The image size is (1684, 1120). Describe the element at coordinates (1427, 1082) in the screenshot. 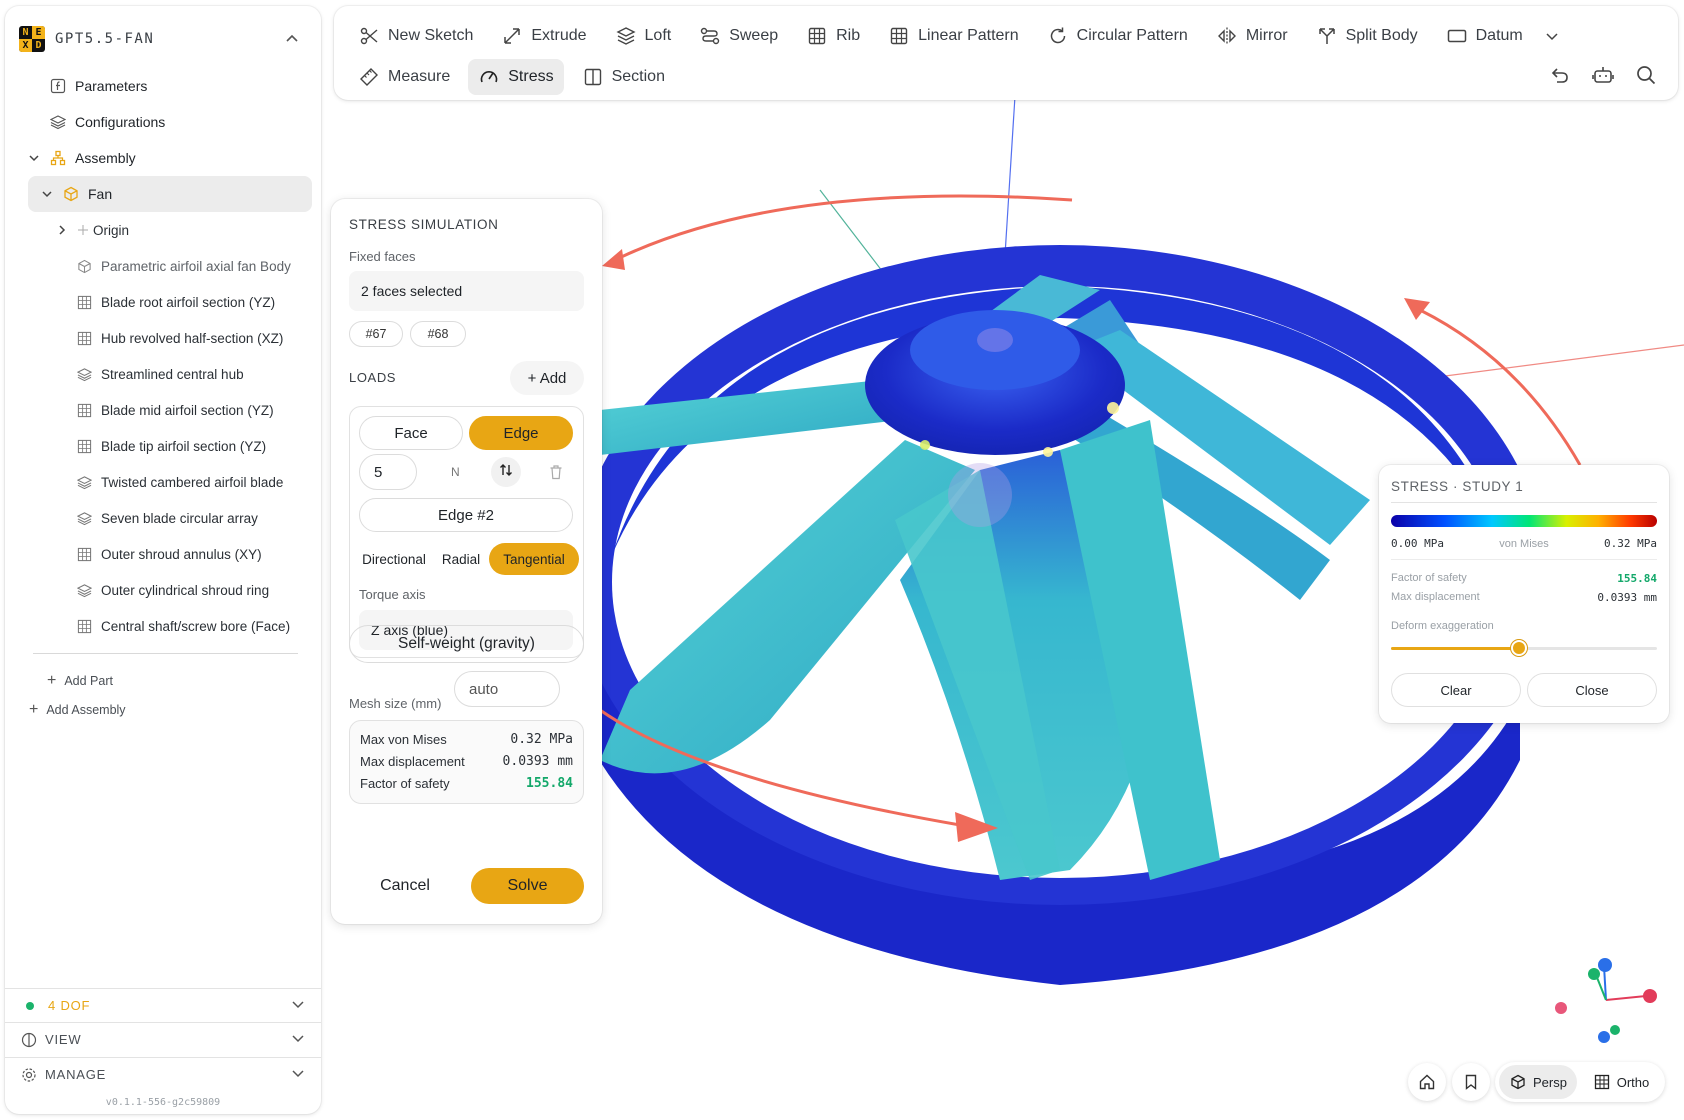

I see `home-view-button` at that location.